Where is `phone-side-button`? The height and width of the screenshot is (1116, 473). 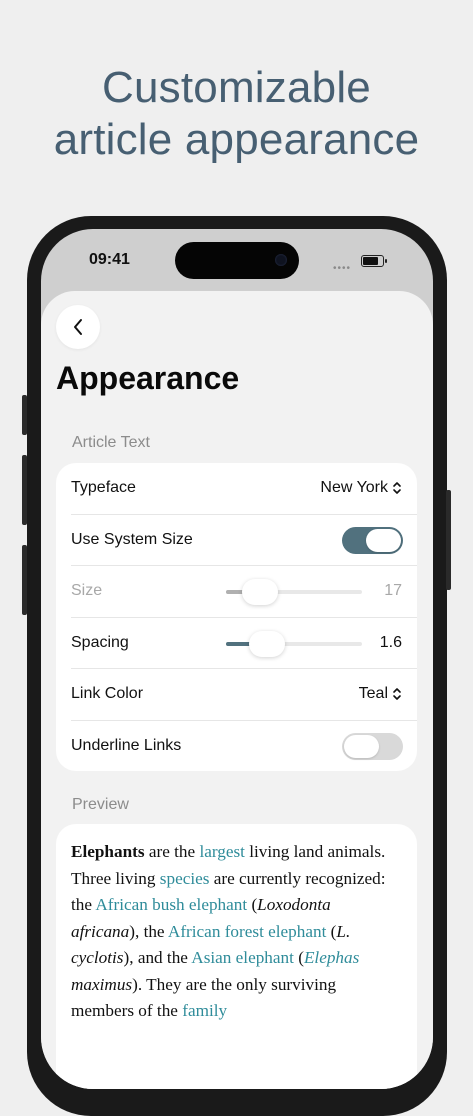
phone-side-button is located at coordinates (24, 415).